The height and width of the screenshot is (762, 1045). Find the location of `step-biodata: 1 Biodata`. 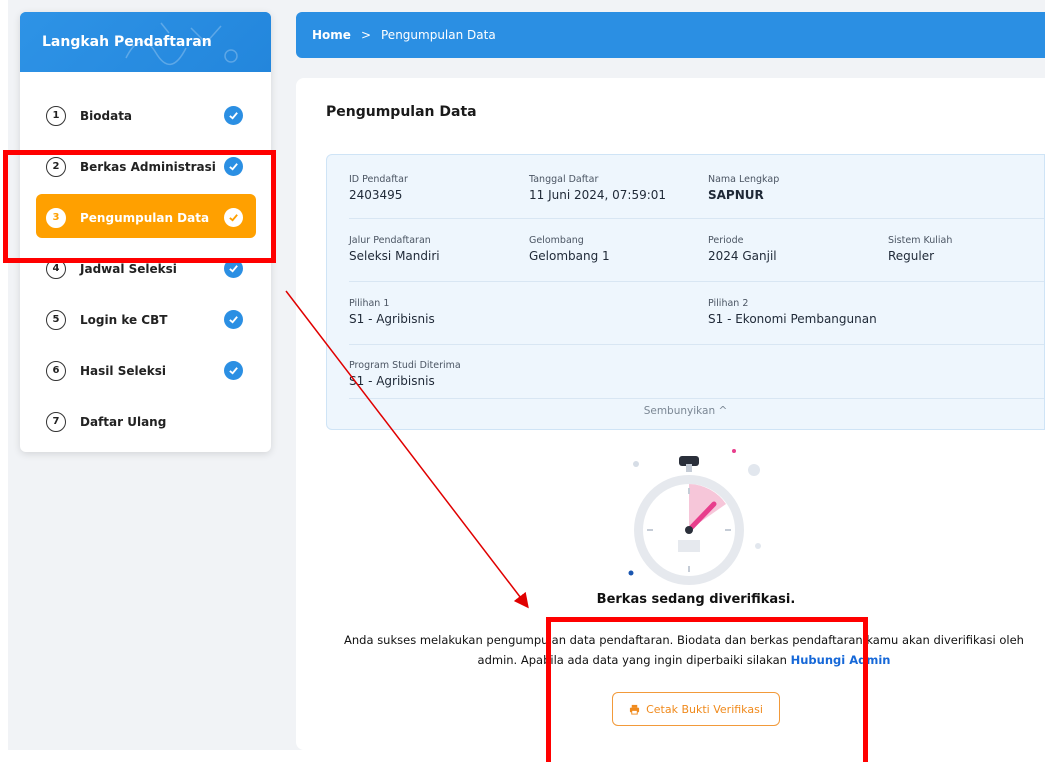

step-biodata: 1 Biodata is located at coordinates (145, 115).